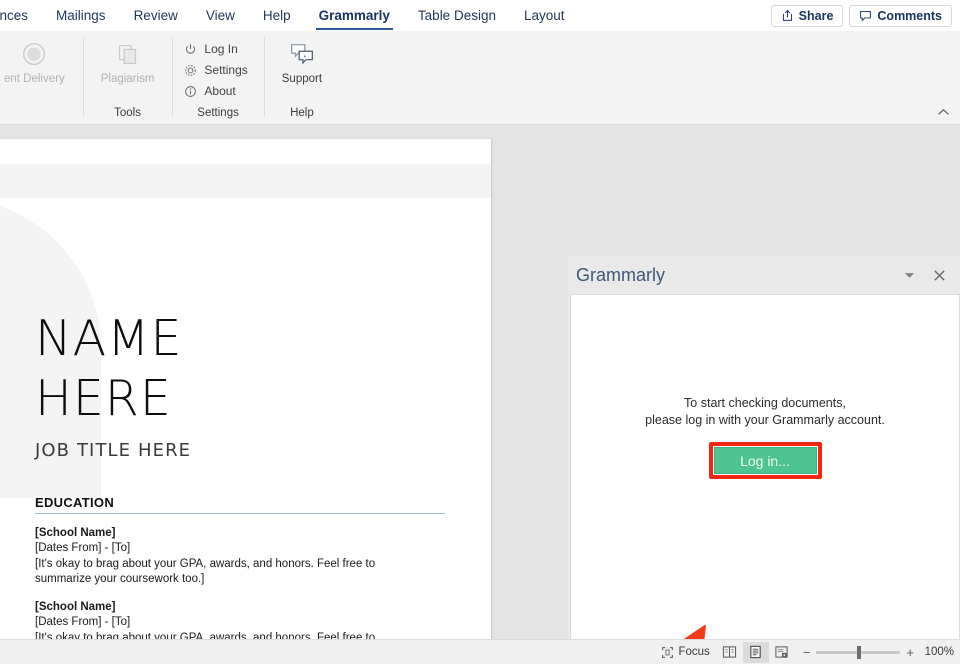 This screenshot has height=664, width=960. Describe the element at coordinates (34, 54) in the screenshot. I see `document-delivery-icon` at that location.